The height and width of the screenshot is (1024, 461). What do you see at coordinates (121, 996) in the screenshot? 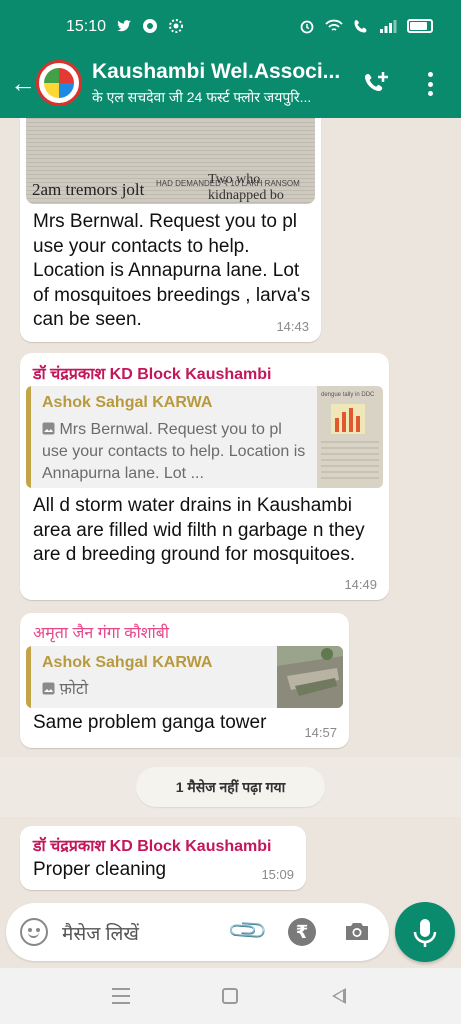
I see `menu-icon` at bounding box center [121, 996].